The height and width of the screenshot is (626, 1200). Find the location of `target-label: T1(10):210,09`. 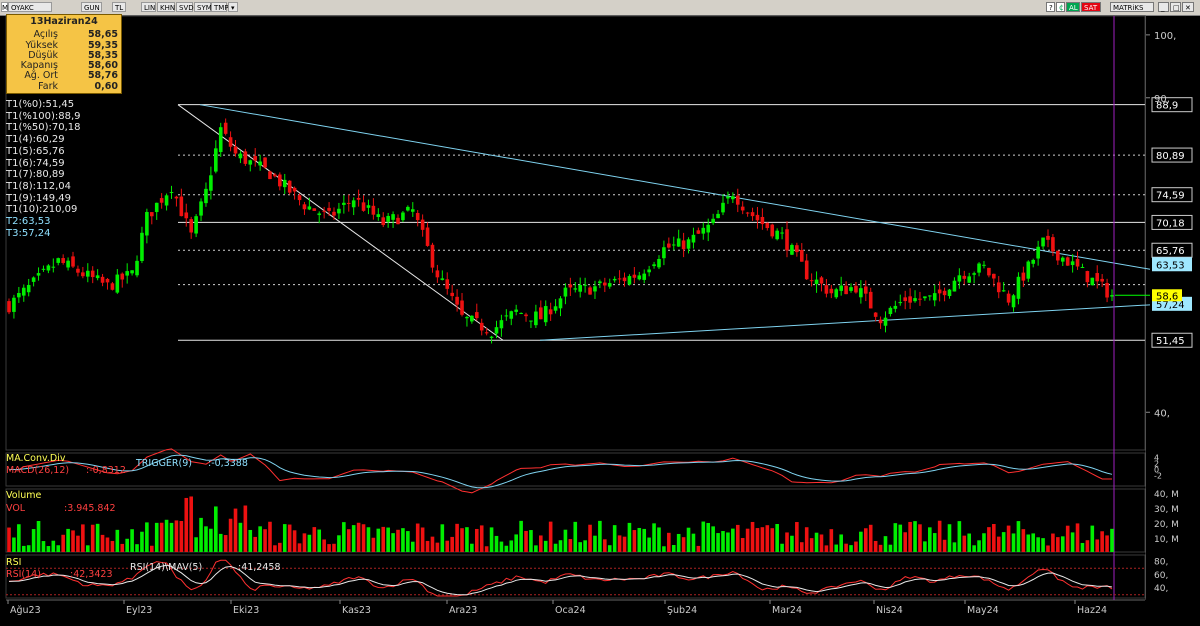

target-label: T1(10):210,09 is located at coordinates (42, 210).